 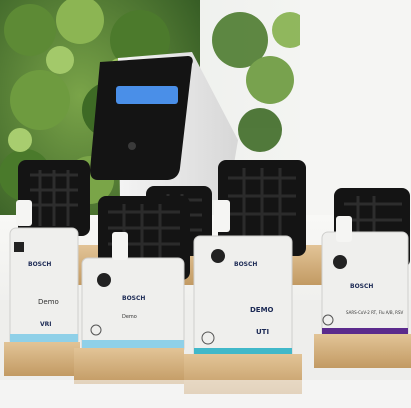 What do you see at coordinates (262, 332) in the screenshot?
I see `panel-label: UTI` at bounding box center [262, 332].